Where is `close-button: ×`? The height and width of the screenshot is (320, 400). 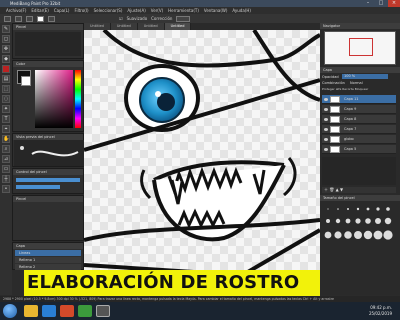 close-button: × is located at coordinates (394, 3).